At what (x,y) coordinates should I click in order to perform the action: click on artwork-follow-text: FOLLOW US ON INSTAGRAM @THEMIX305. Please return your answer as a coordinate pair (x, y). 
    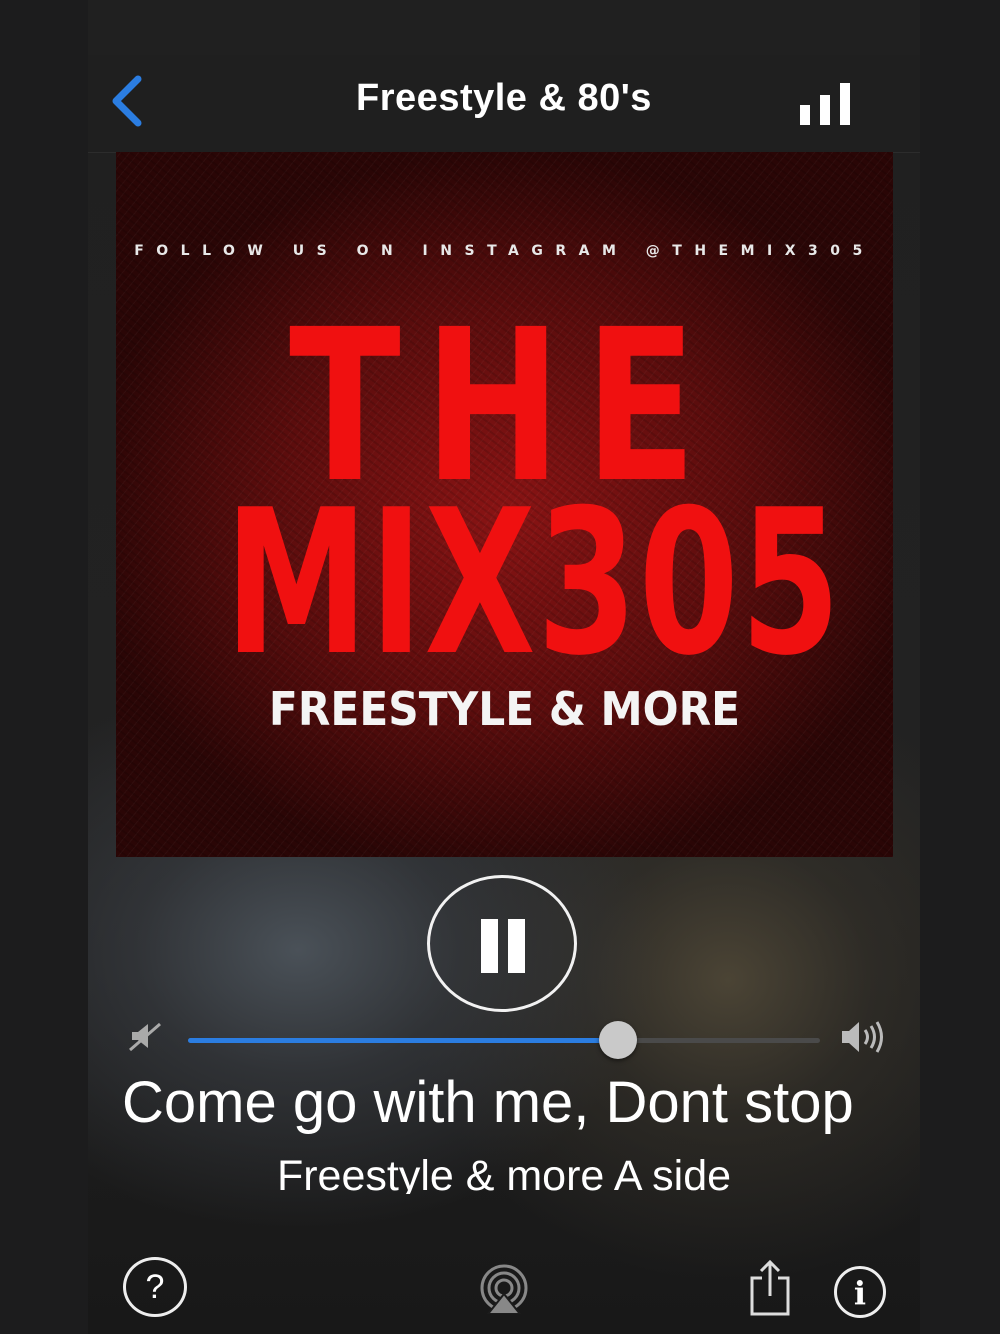
    Looking at the image, I should click on (504, 251).